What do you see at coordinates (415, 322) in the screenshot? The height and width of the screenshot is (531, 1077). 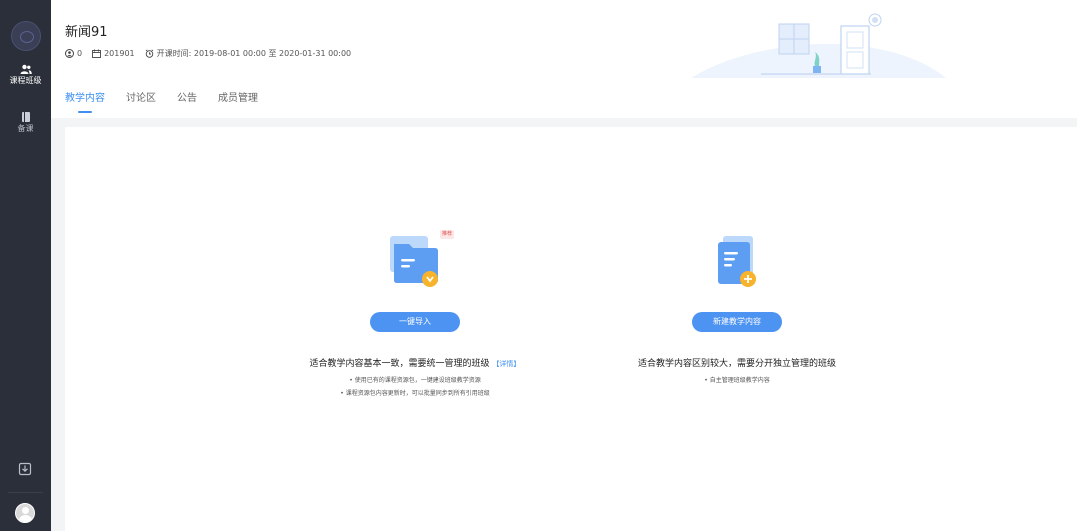 I see `one-click-import-button: 一键导入` at bounding box center [415, 322].